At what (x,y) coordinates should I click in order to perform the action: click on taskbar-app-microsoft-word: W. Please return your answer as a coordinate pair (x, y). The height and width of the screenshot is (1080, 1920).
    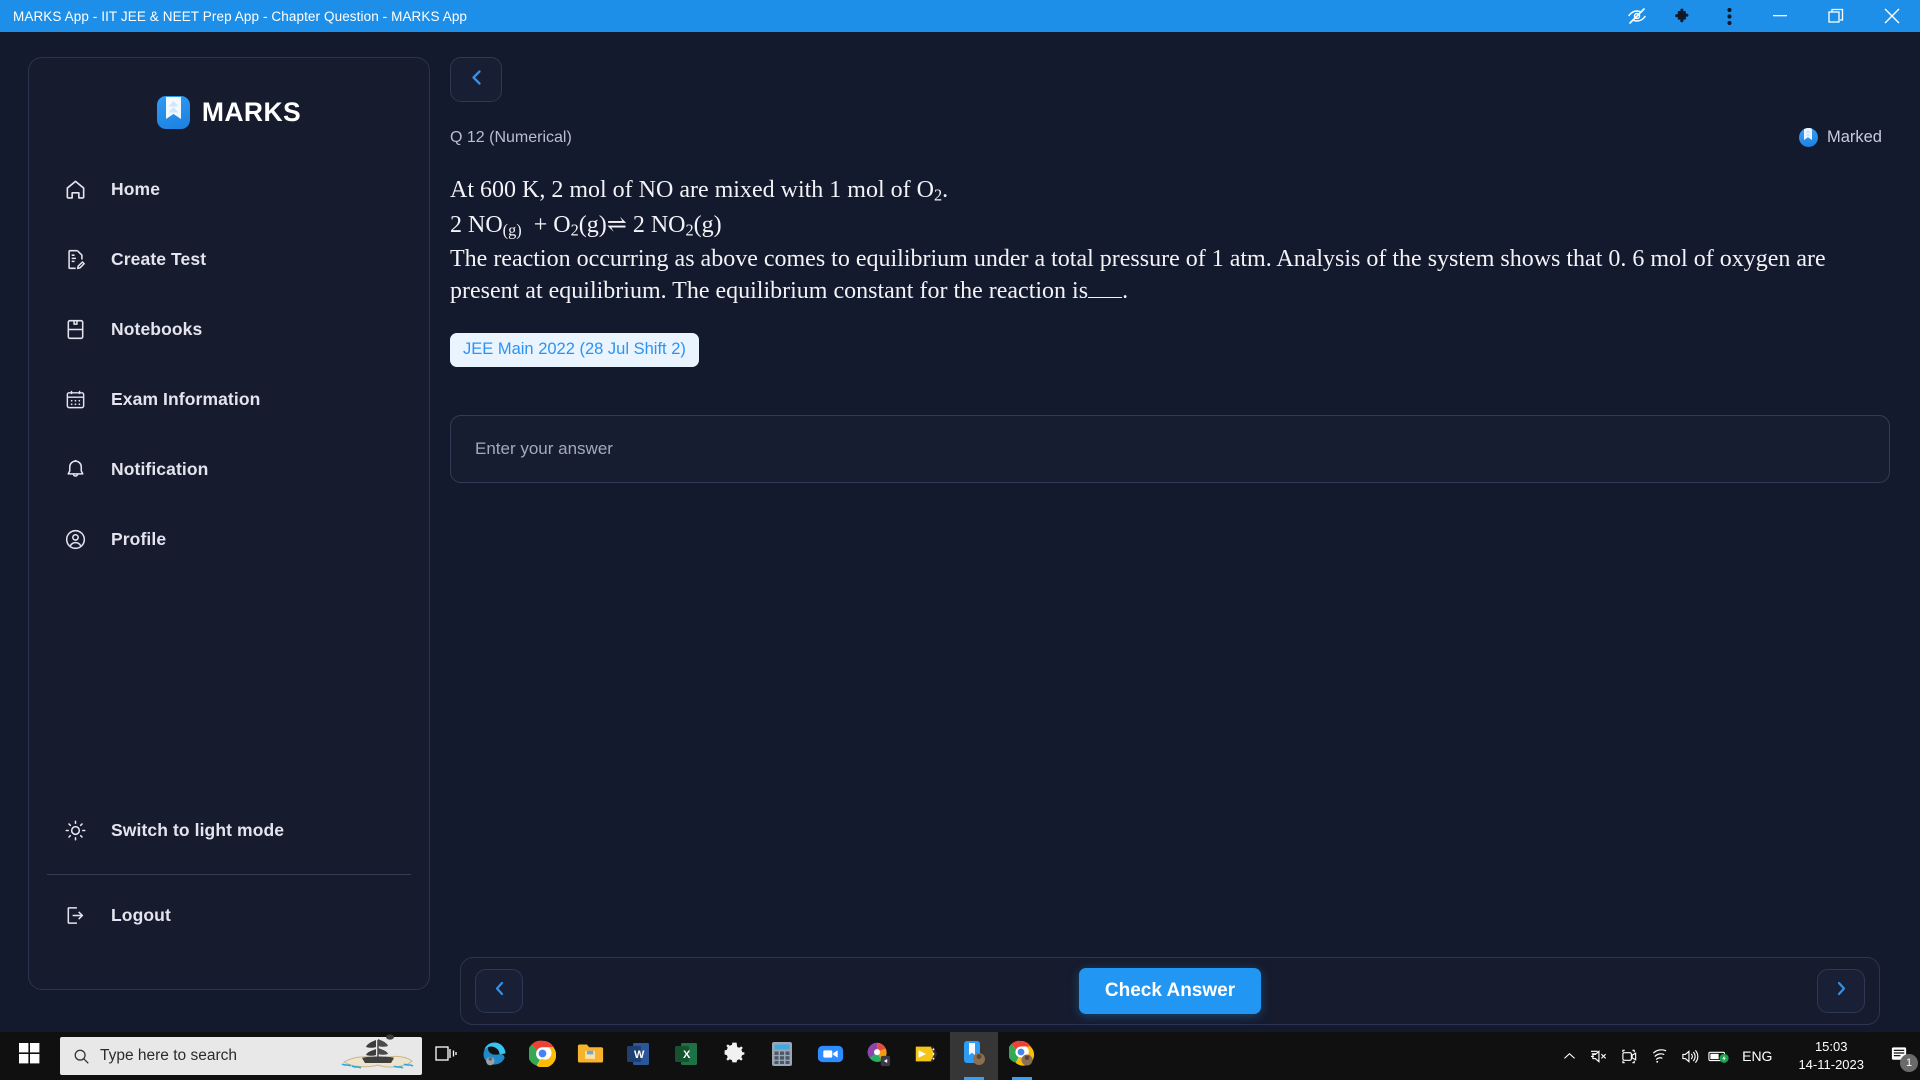
    Looking at the image, I should click on (638, 1056).